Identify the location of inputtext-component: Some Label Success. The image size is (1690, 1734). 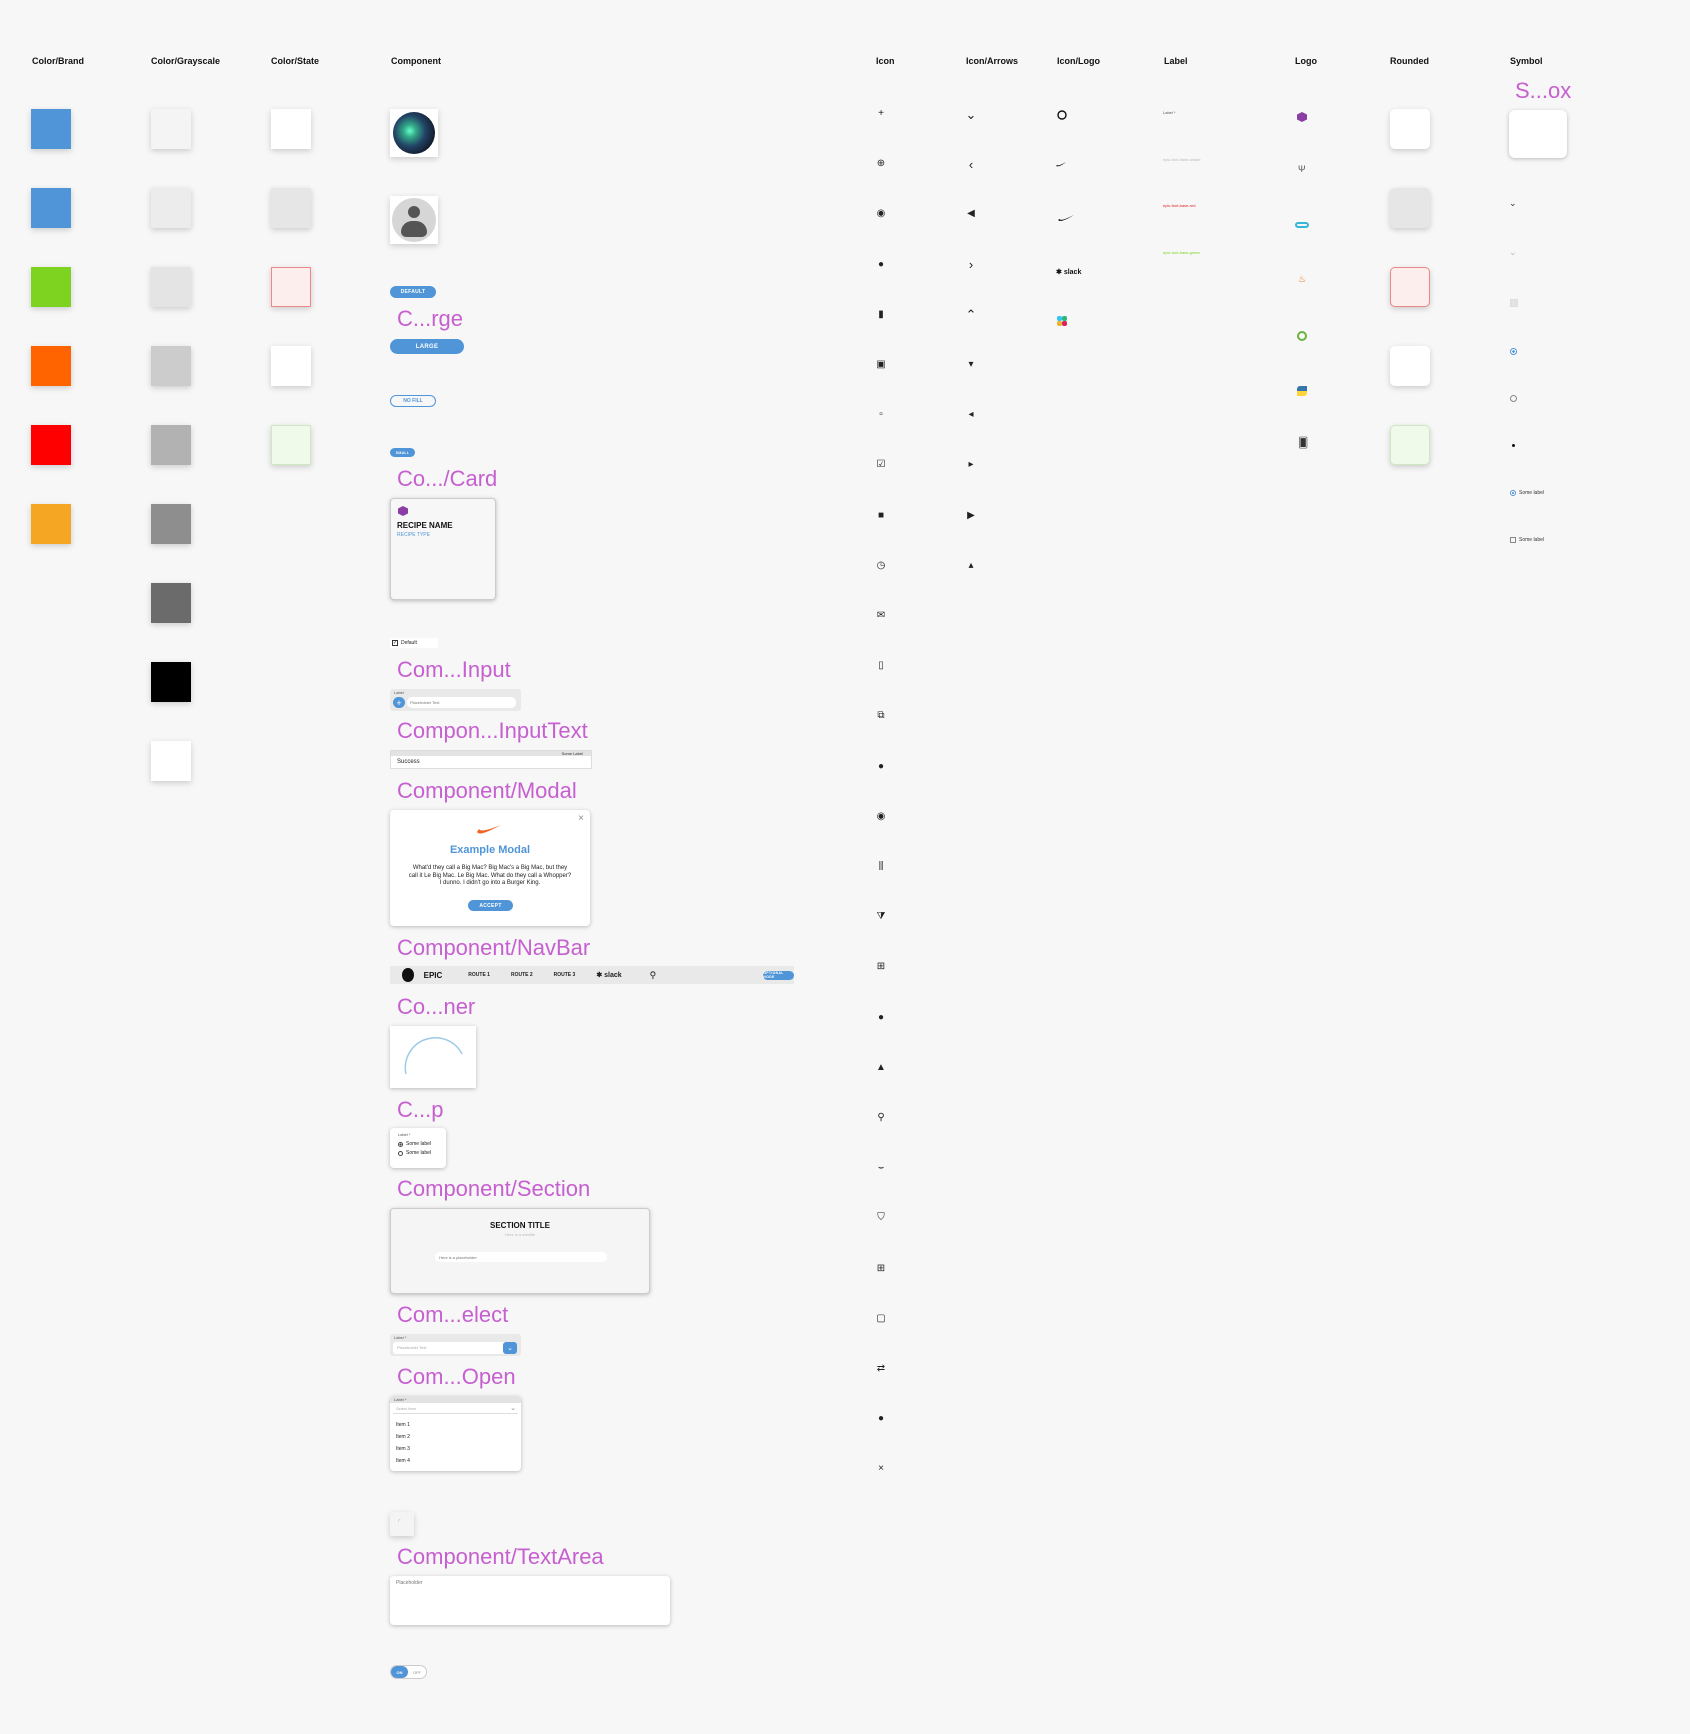
(491, 759).